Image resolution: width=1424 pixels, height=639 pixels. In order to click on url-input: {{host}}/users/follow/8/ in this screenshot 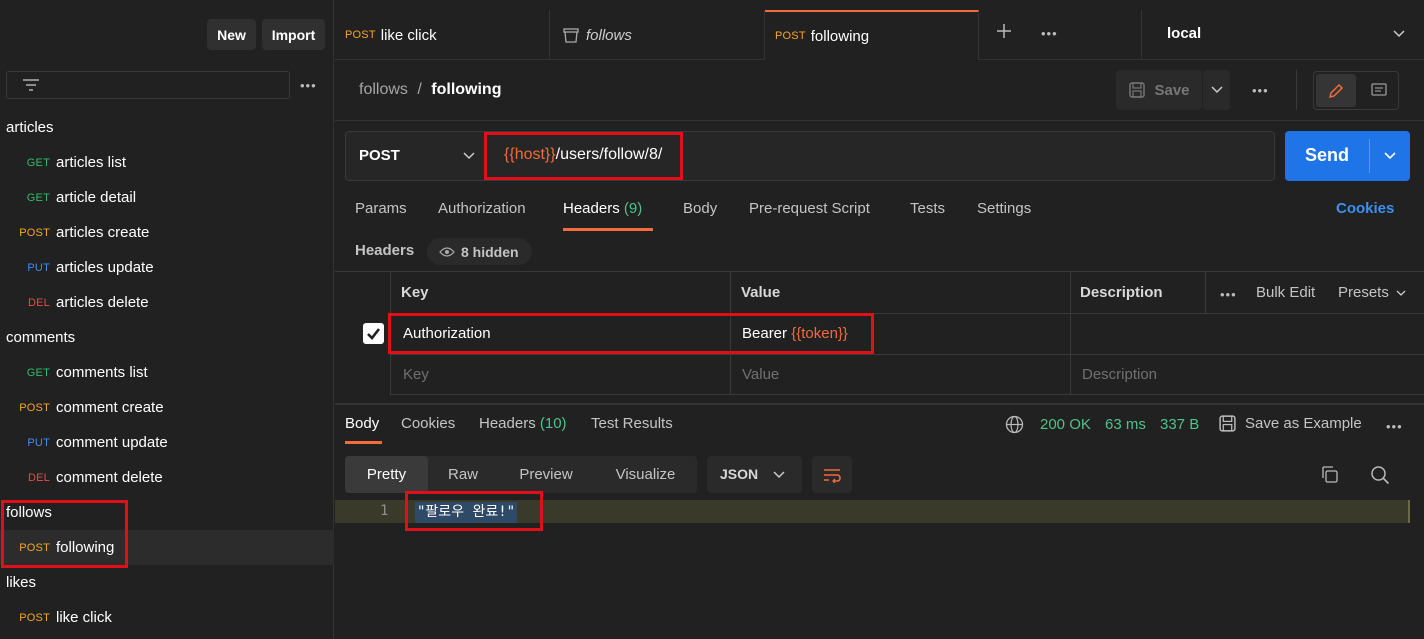, I will do `click(583, 155)`.